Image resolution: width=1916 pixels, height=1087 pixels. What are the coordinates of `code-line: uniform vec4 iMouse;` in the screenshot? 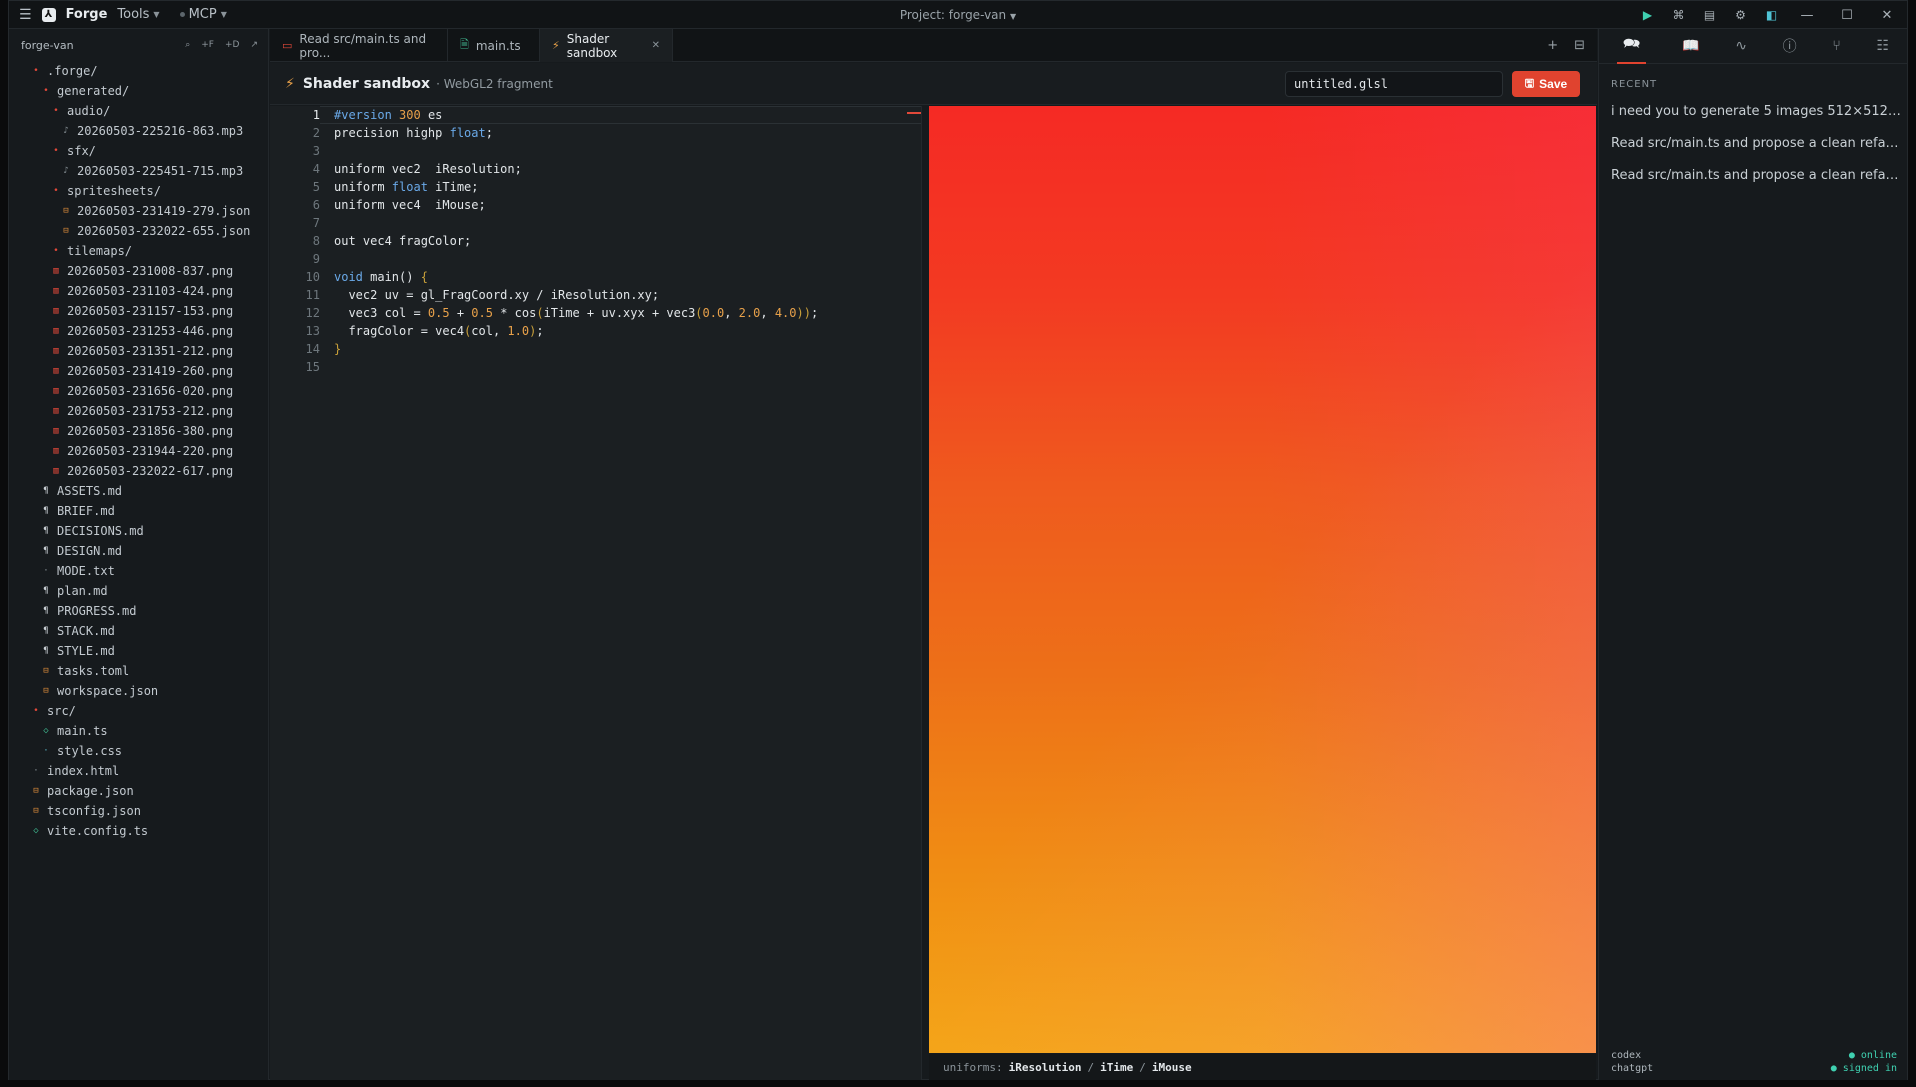 It's located at (627, 205).